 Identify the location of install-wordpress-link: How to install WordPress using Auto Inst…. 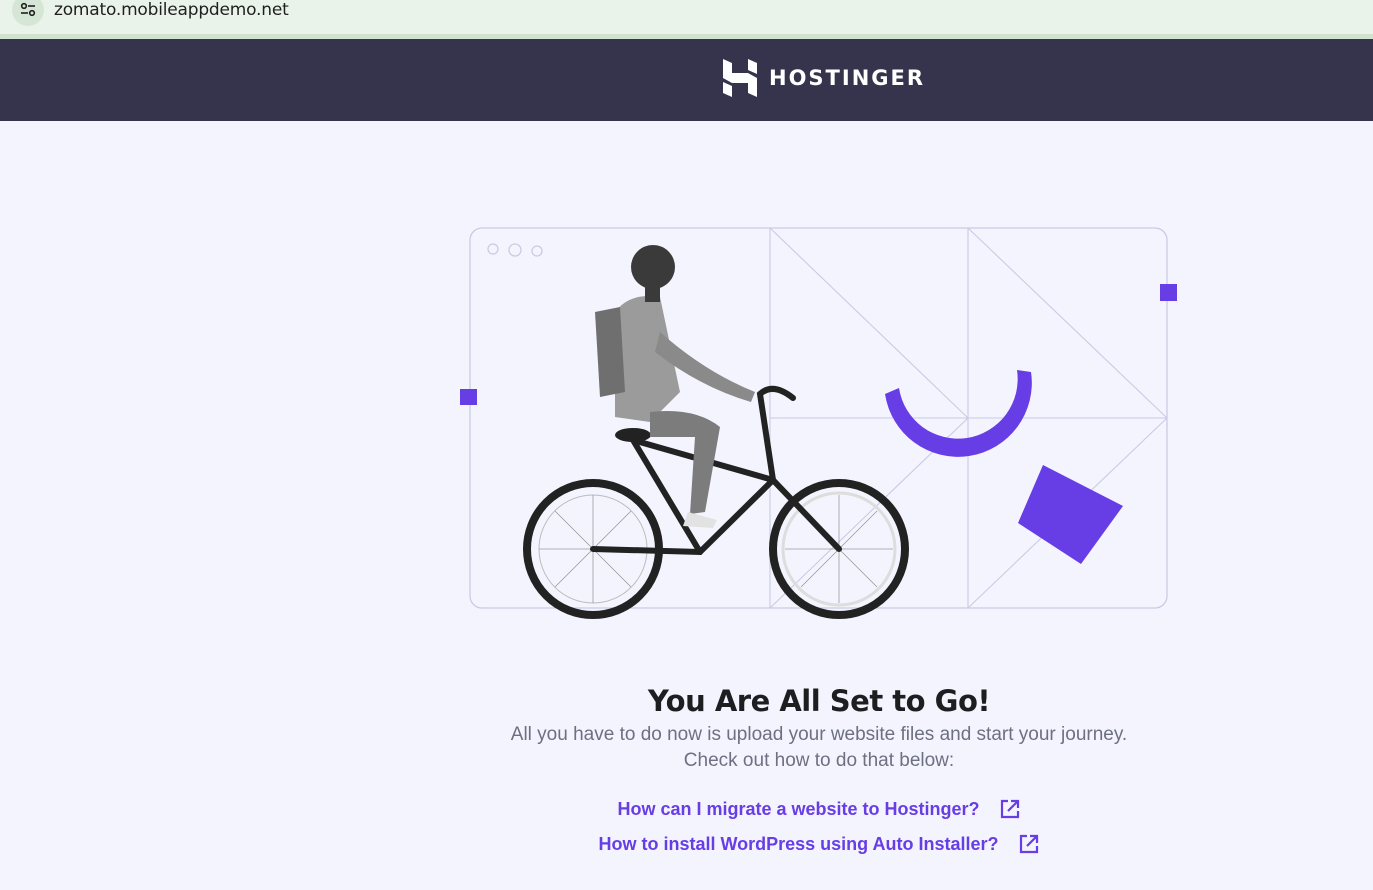
(819, 844).